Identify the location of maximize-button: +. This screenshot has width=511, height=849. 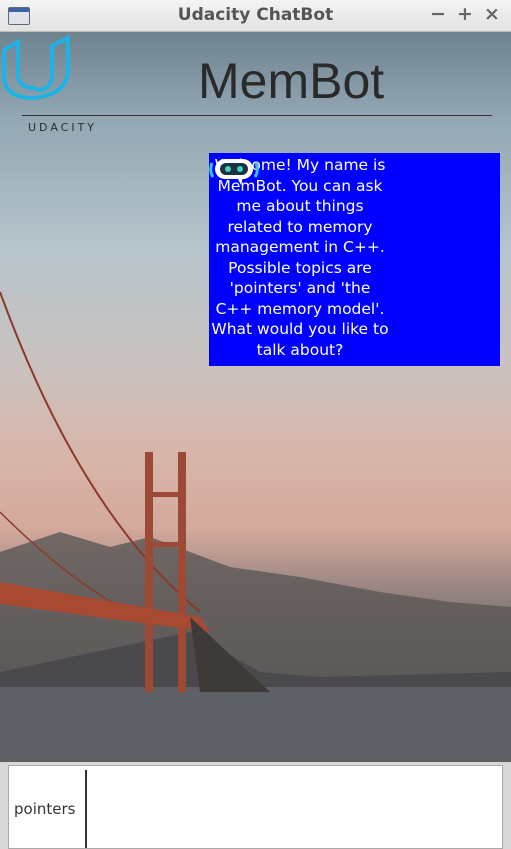
(465, 14).